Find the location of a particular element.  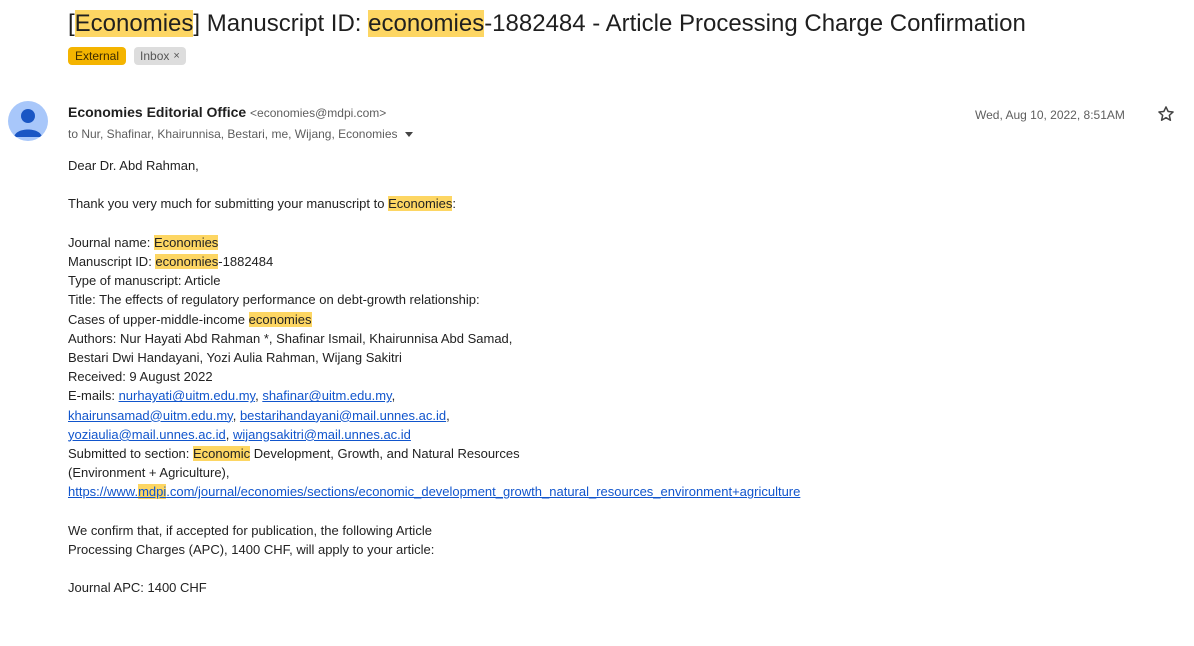

email-link: nurhayati@uitm.edu.my is located at coordinates (187, 395).